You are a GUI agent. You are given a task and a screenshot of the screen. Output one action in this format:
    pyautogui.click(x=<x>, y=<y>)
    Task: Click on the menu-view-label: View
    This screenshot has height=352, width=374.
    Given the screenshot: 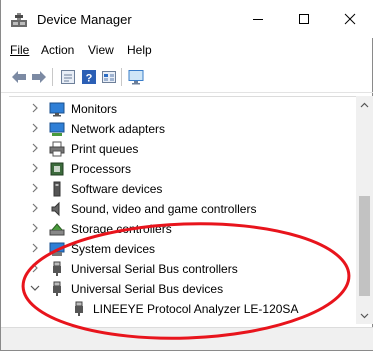 What is the action you would take?
    pyautogui.click(x=101, y=50)
    